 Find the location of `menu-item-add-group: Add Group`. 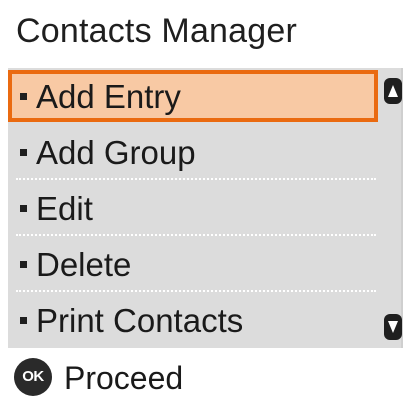

menu-item-add-group: Add Group is located at coordinates (193, 152).